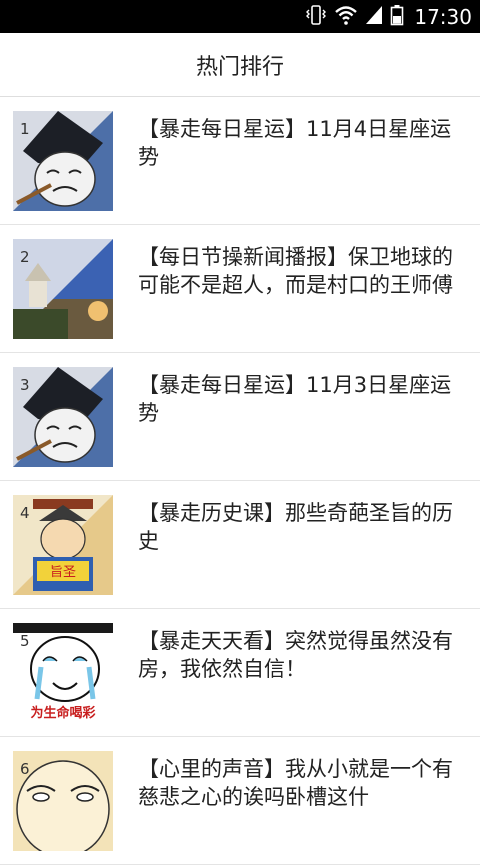 This screenshot has width=480, height=865. What do you see at coordinates (25, 641) in the screenshot?
I see `rank-number: 5` at bounding box center [25, 641].